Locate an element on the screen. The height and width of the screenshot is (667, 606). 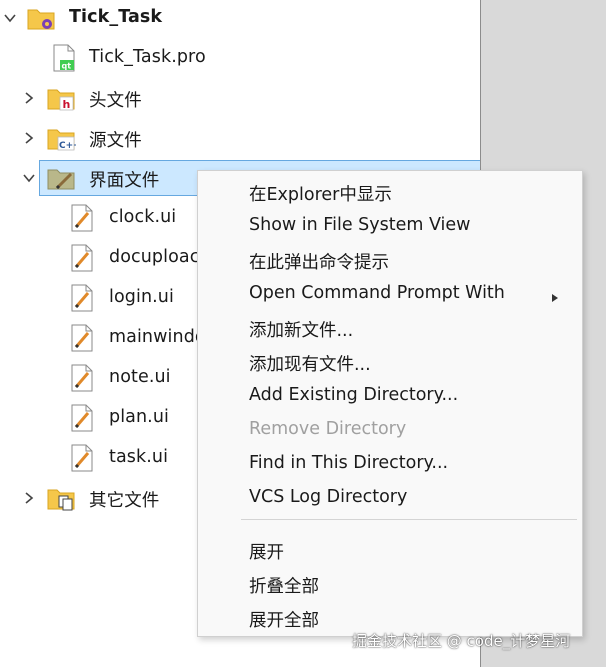
tree-item-label: docuploac is located at coordinates (154, 257).